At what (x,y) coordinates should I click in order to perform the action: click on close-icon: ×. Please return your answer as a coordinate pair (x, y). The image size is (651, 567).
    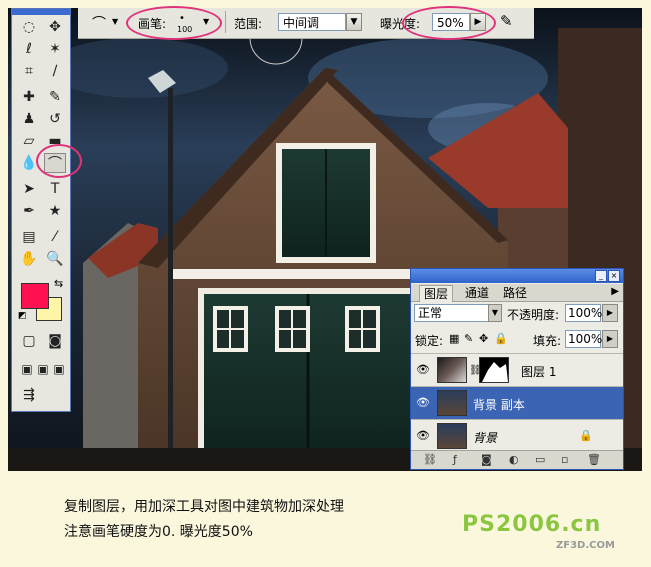
    Looking at the image, I should click on (614, 276).